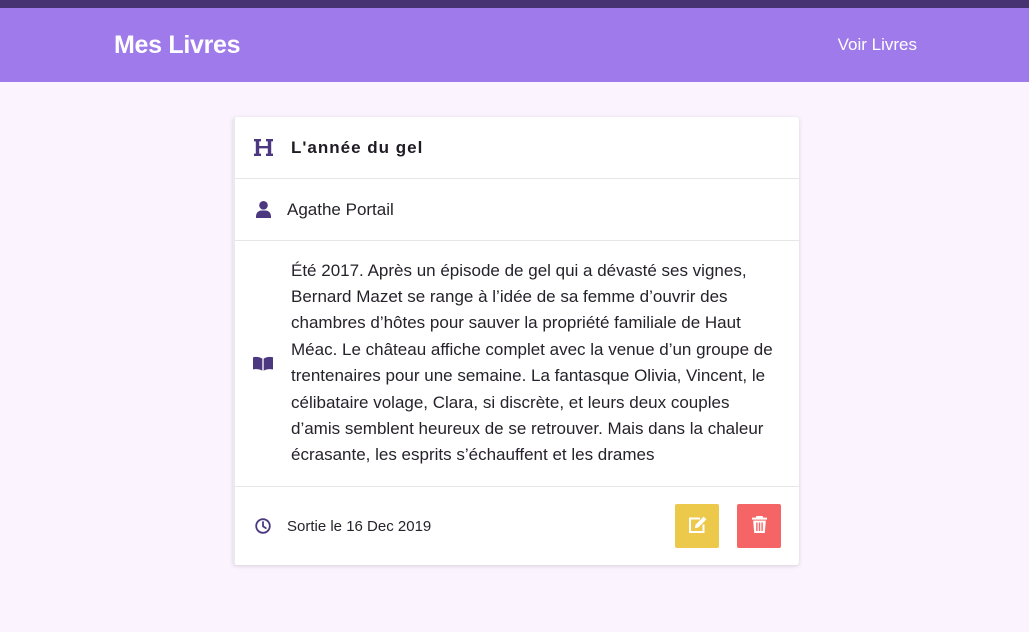 This screenshot has height=632, width=1029. Describe the element at coordinates (340, 209) in the screenshot. I see `book-author: Agathe Portail` at that location.